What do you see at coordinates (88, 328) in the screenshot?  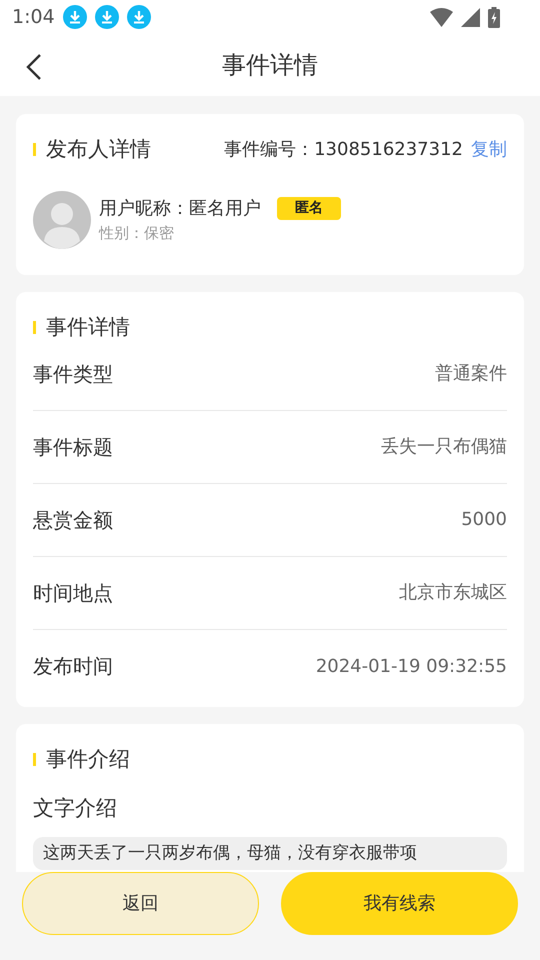 I see `section-title: 事件详情` at bounding box center [88, 328].